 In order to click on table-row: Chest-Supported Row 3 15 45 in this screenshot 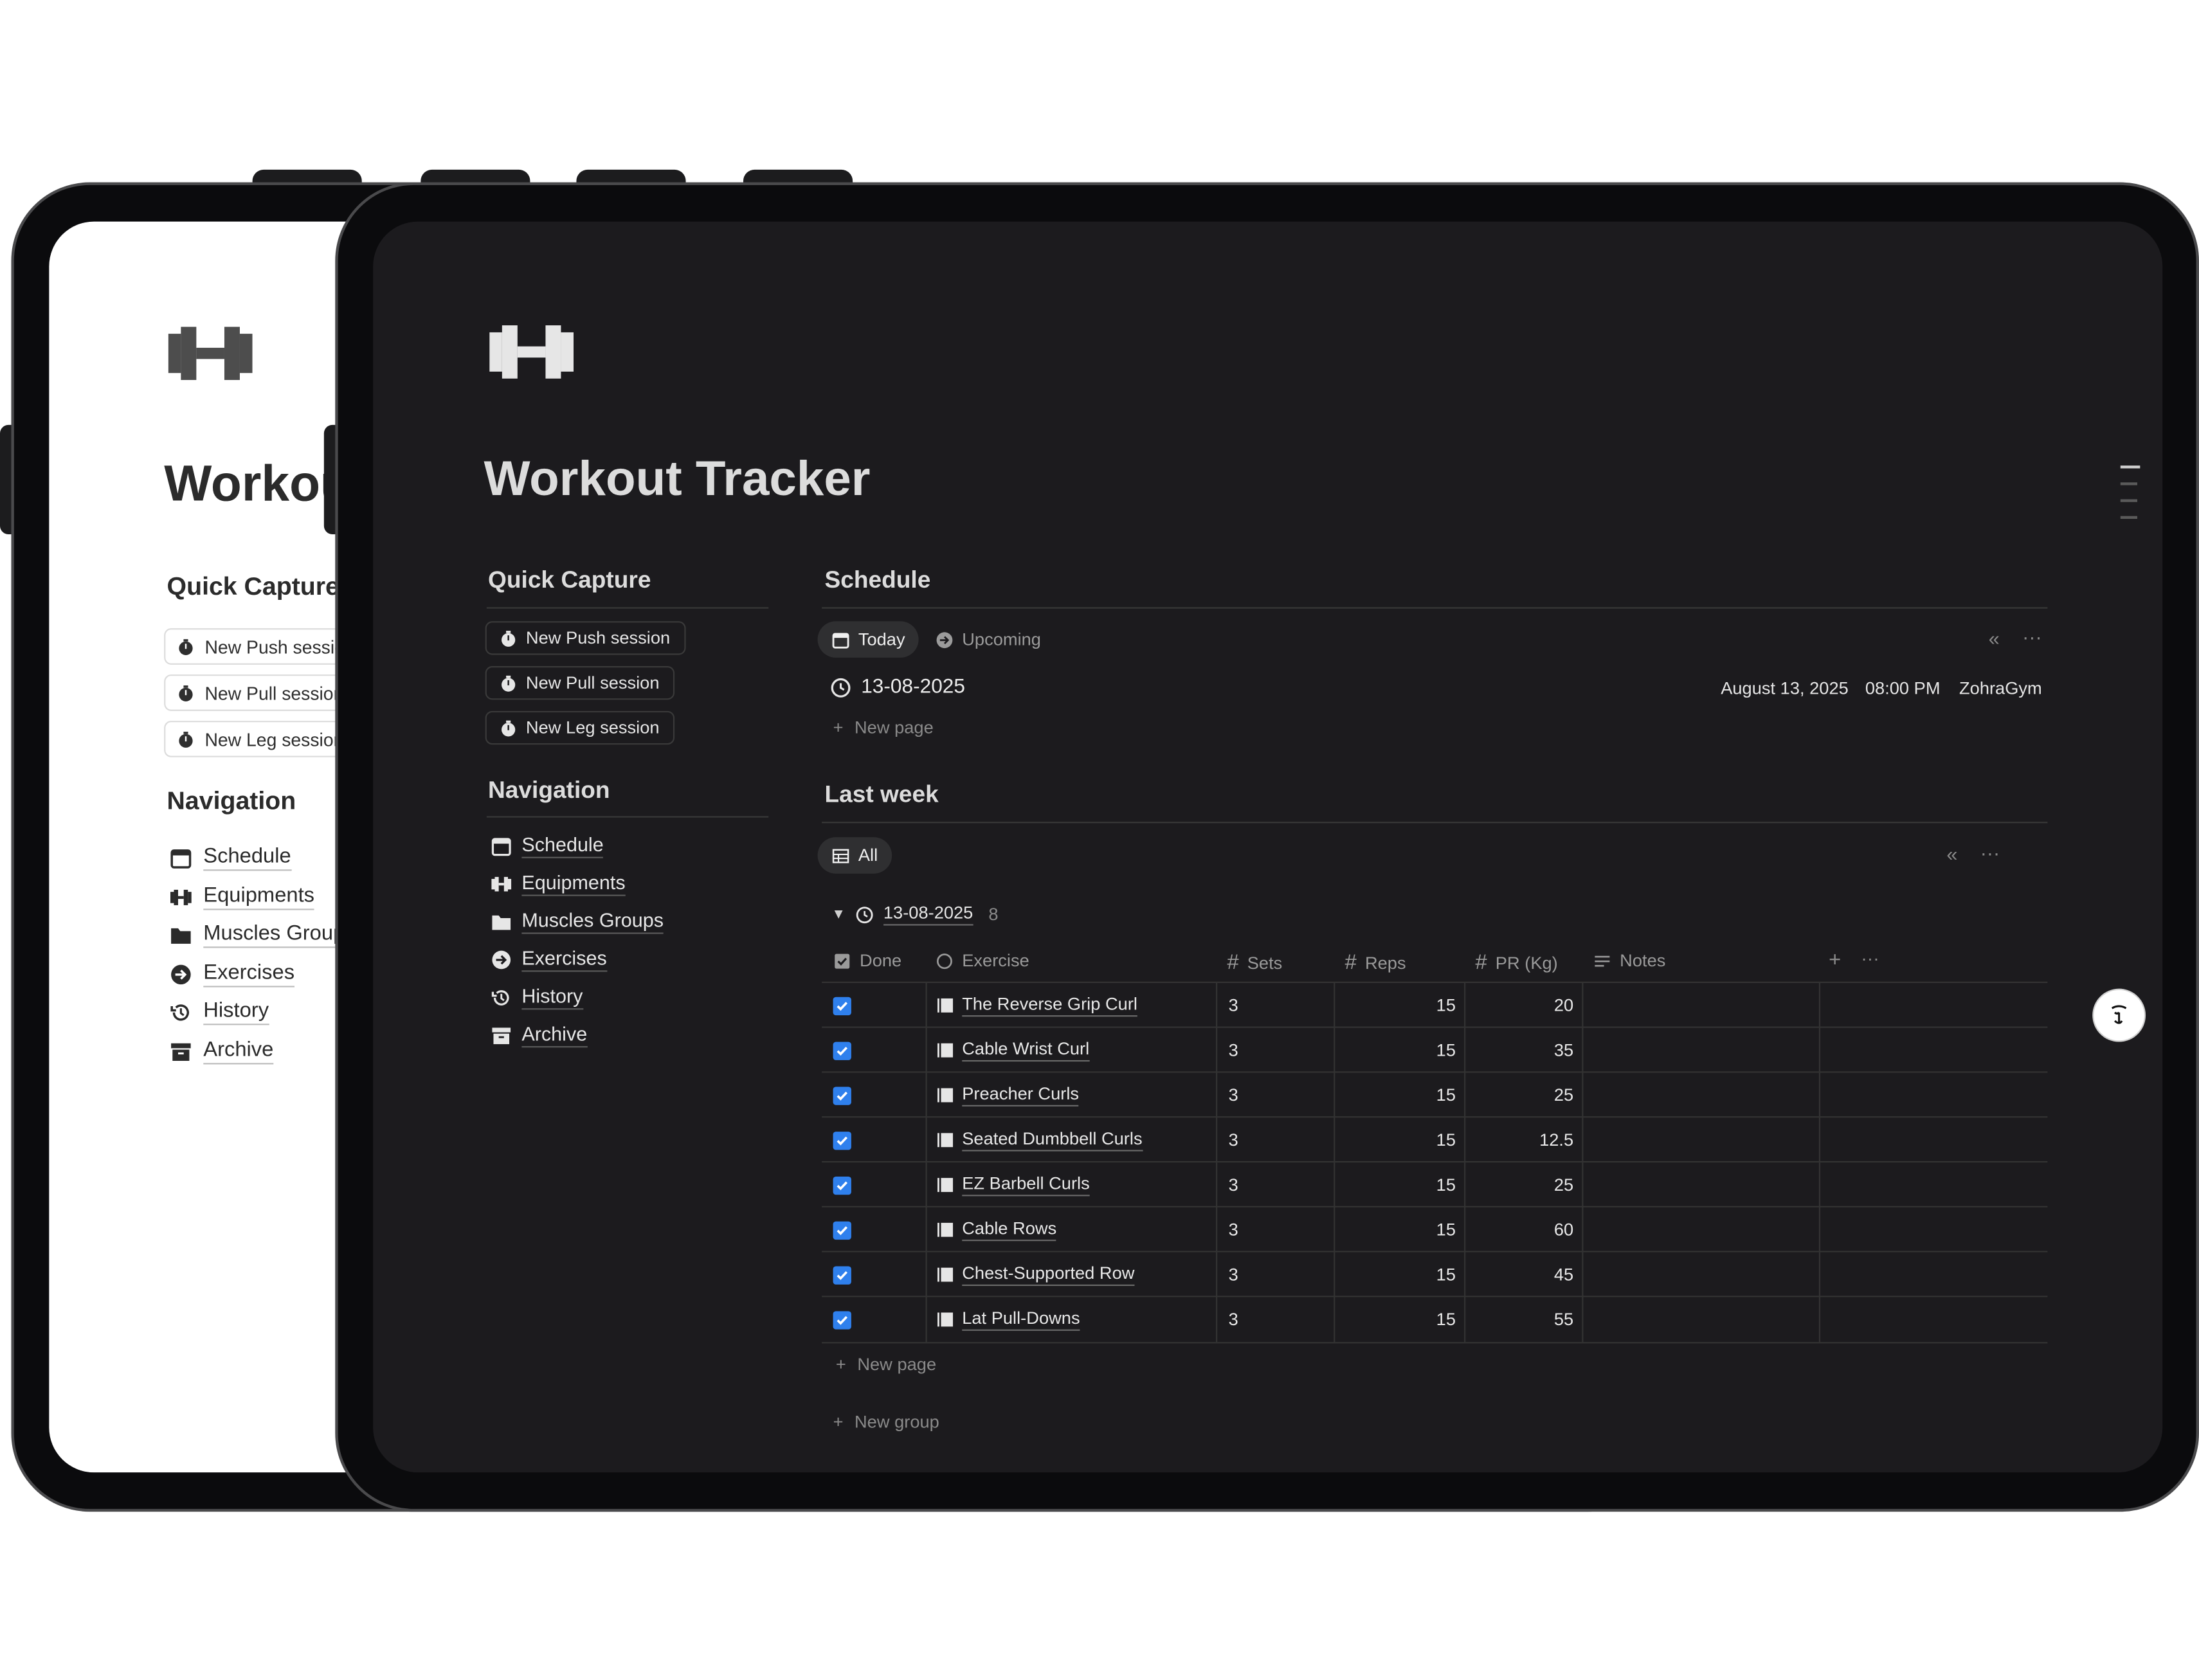, I will do `click(1435, 1274)`.